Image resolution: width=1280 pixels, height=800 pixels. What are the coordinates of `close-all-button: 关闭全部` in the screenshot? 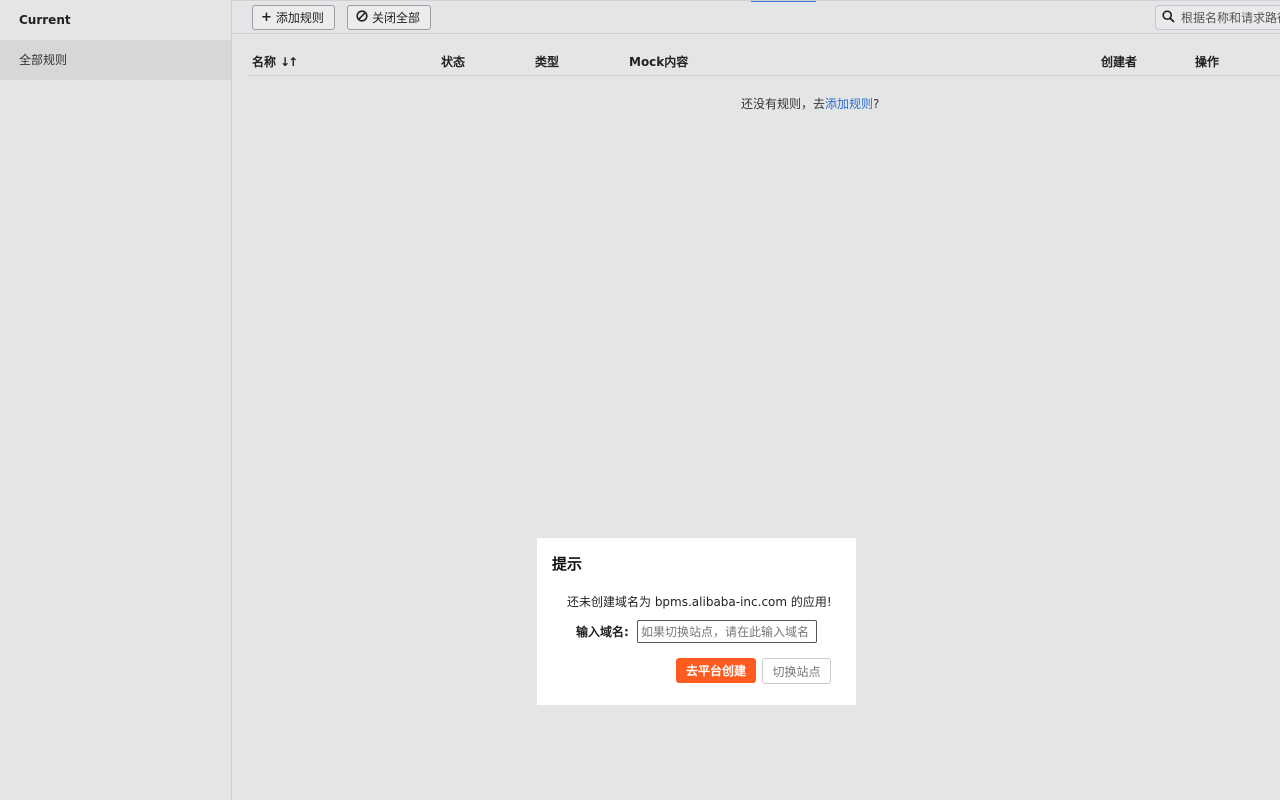 It's located at (389, 17).